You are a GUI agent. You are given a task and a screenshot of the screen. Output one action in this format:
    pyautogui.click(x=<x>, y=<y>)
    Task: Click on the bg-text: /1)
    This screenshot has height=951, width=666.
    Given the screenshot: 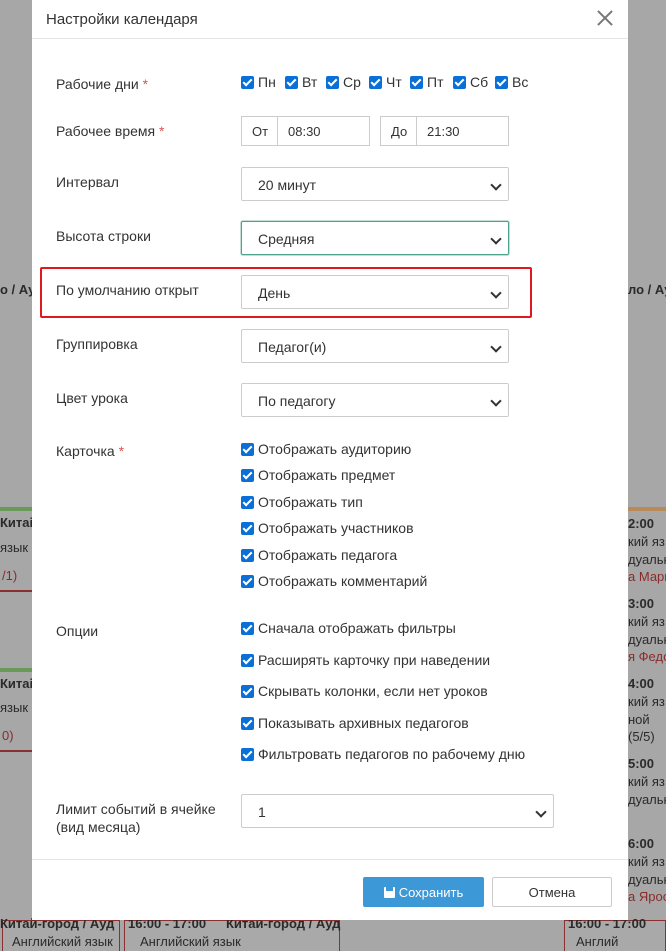 What is the action you would take?
    pyautogui.click(x=10, y=575)
    